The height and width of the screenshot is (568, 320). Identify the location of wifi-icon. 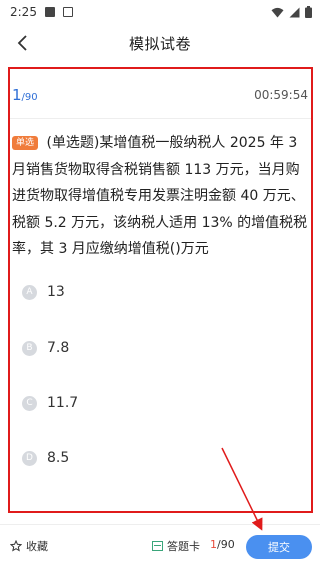
(277, 12).